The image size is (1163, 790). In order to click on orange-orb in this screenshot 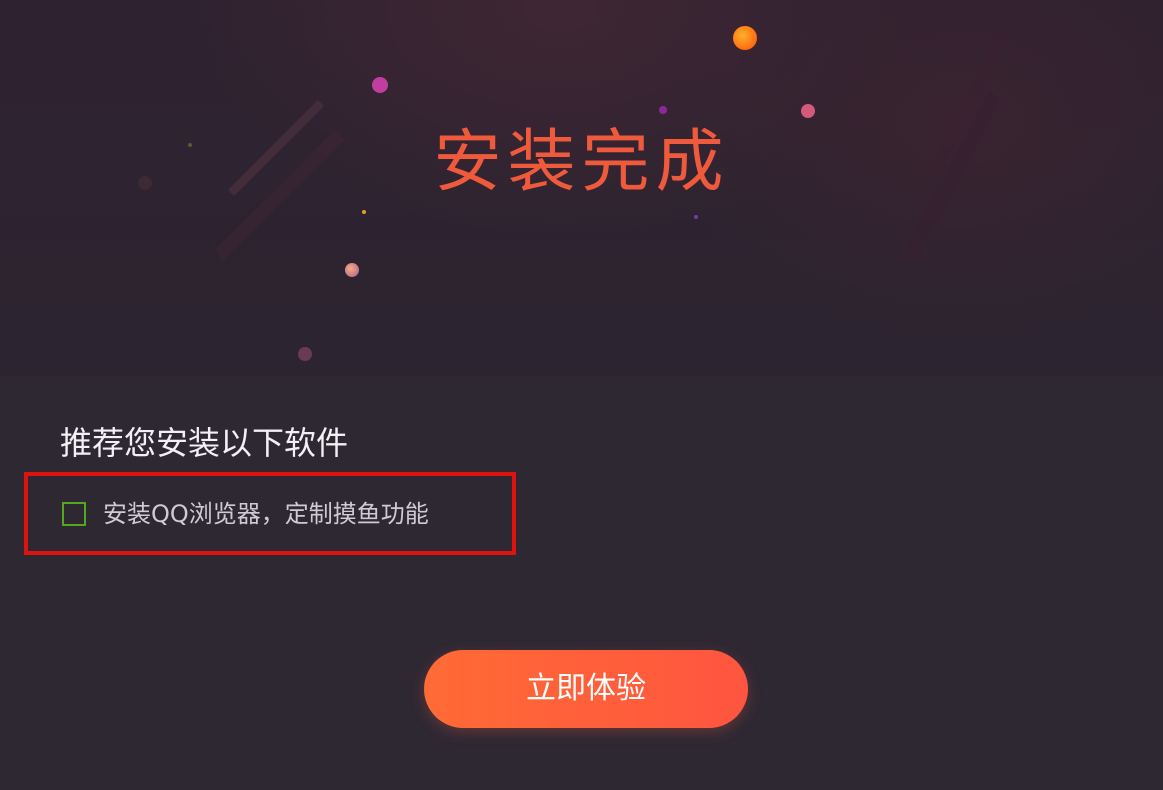, I will do `click(745, 38)`.